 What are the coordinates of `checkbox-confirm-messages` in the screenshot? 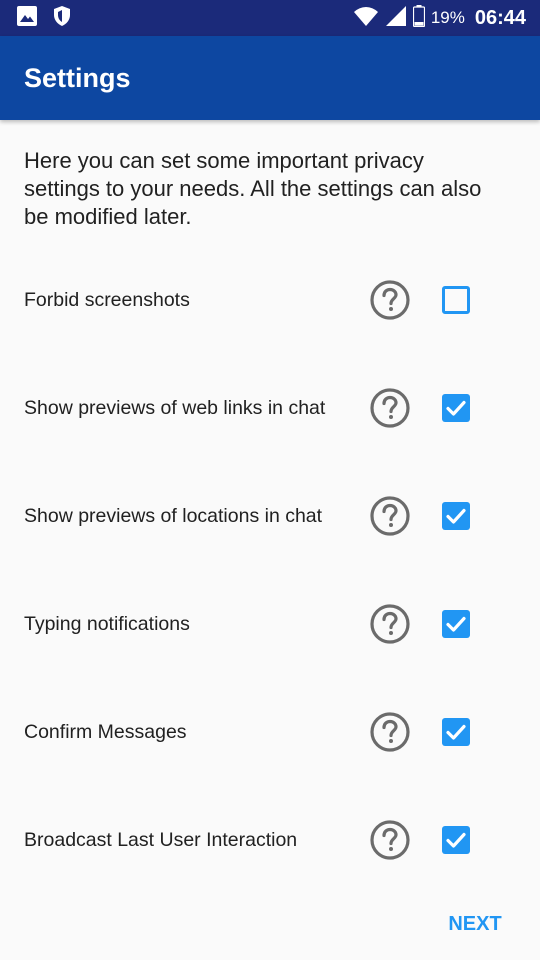 It's located at (456, 732).